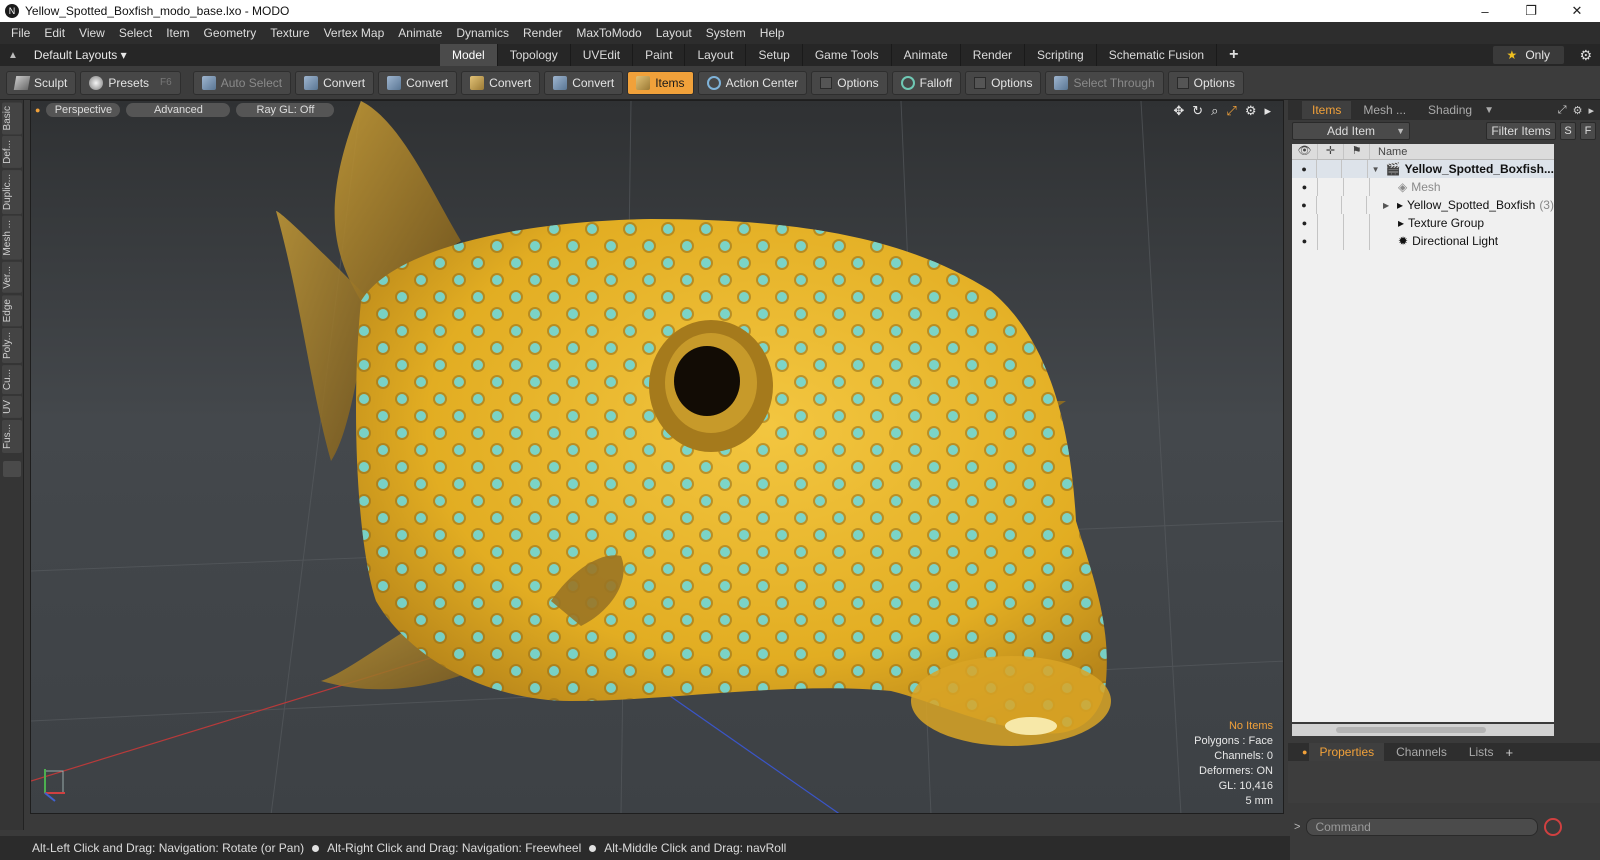 This screenshot has height=860, width=1600. Describe the element at coordinates (1481, 752) in the screenshot. I see `tab-lists: Lists` at that location.